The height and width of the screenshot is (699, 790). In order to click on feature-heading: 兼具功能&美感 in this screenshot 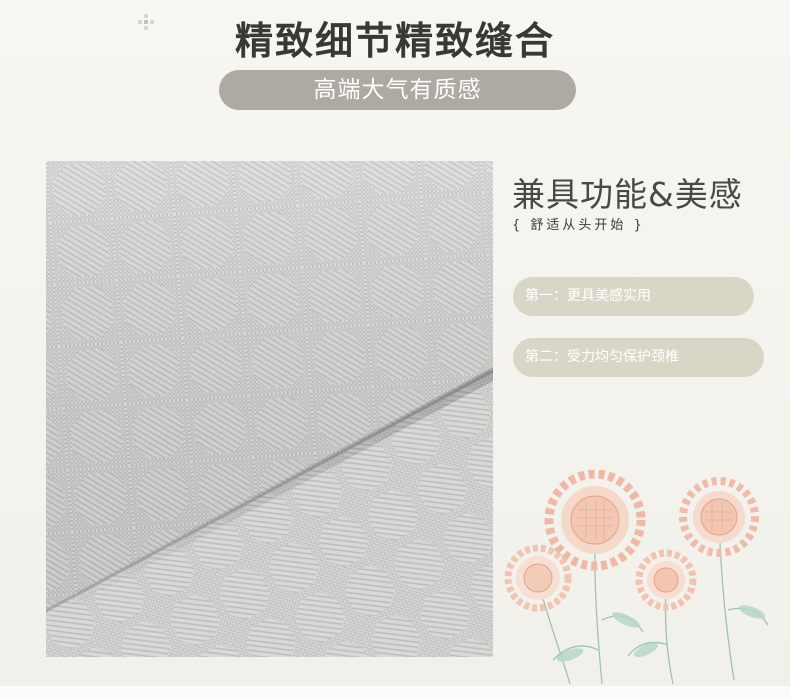, I will do `click(627, 194)`.